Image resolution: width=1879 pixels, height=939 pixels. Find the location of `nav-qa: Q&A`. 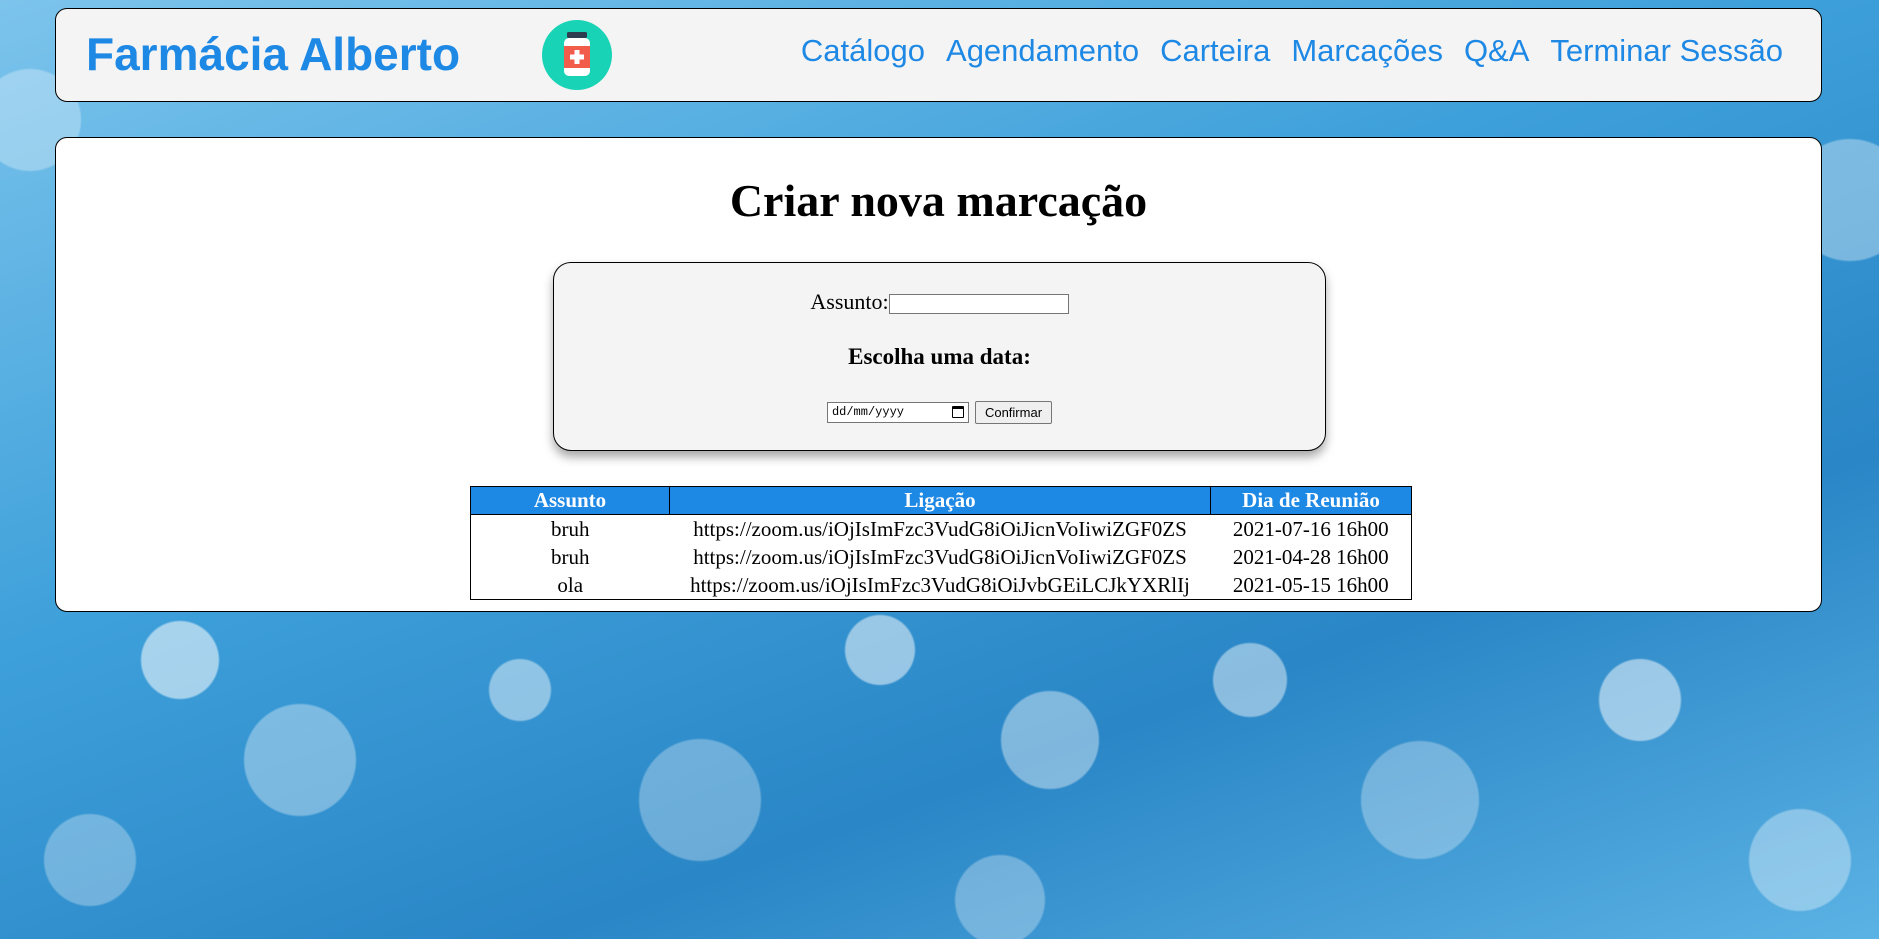

nav-qa: Q&A is located at coordinates (1496, 50).